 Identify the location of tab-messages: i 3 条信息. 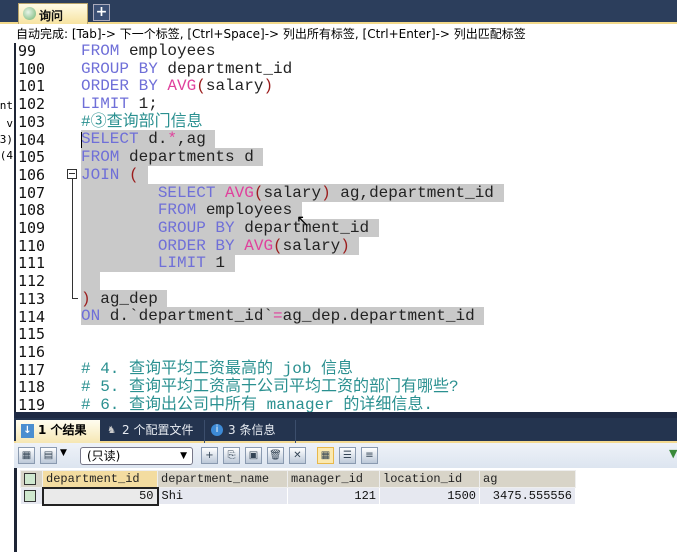
(251, 431).